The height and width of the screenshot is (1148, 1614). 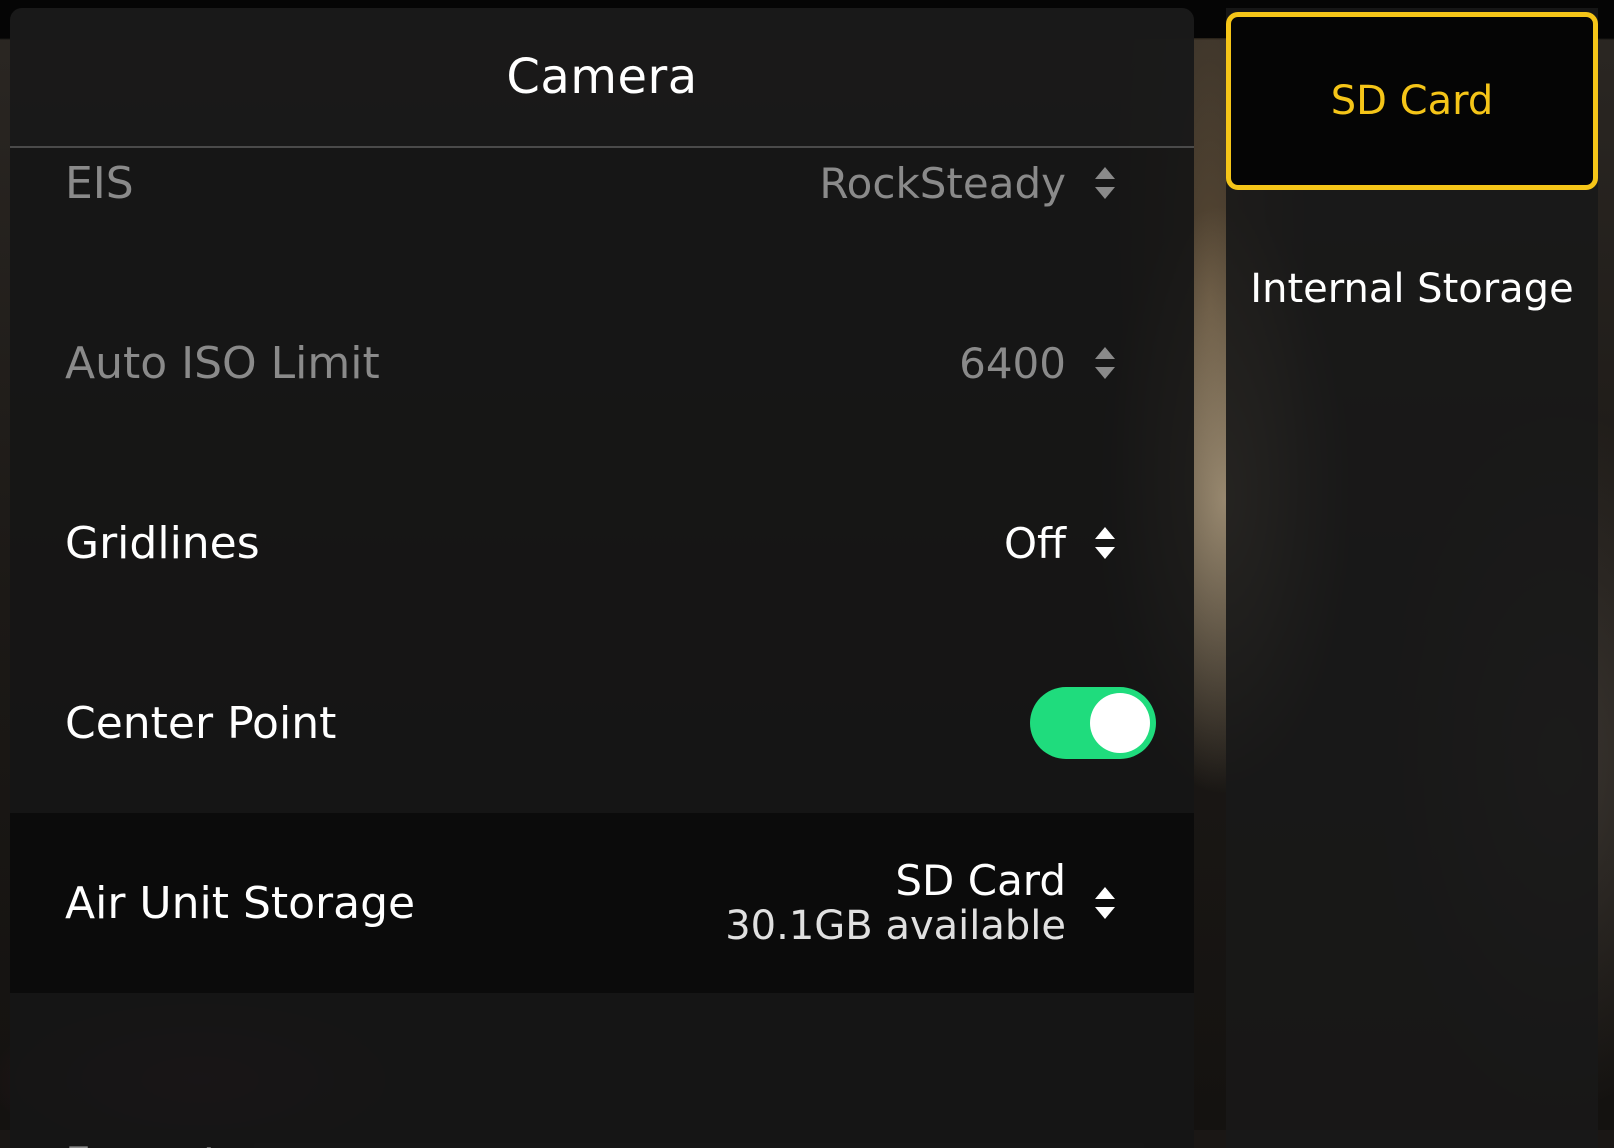 I want to click on storage-value: SD Card 30.1GB available, so click(x=895, y=903).